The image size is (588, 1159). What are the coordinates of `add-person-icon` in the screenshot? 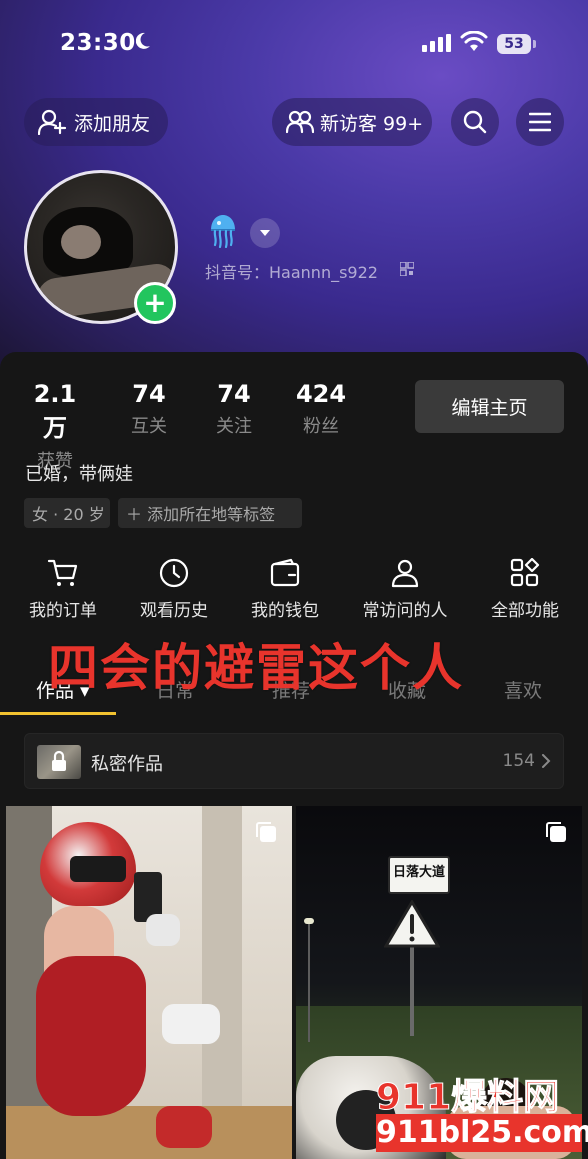 It's located at (52, 122).